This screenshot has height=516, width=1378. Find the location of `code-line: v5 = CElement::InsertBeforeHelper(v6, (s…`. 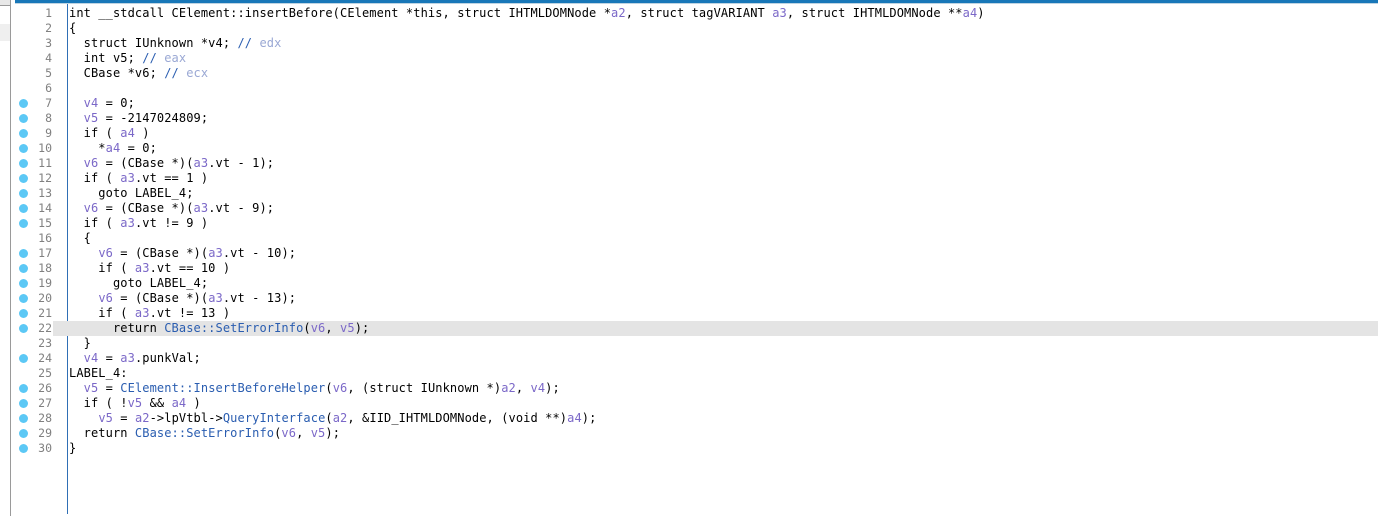

code-line: v5 = CElement::InsertBeforeHelper(v6, (s… is located at coordinates (314, 388).